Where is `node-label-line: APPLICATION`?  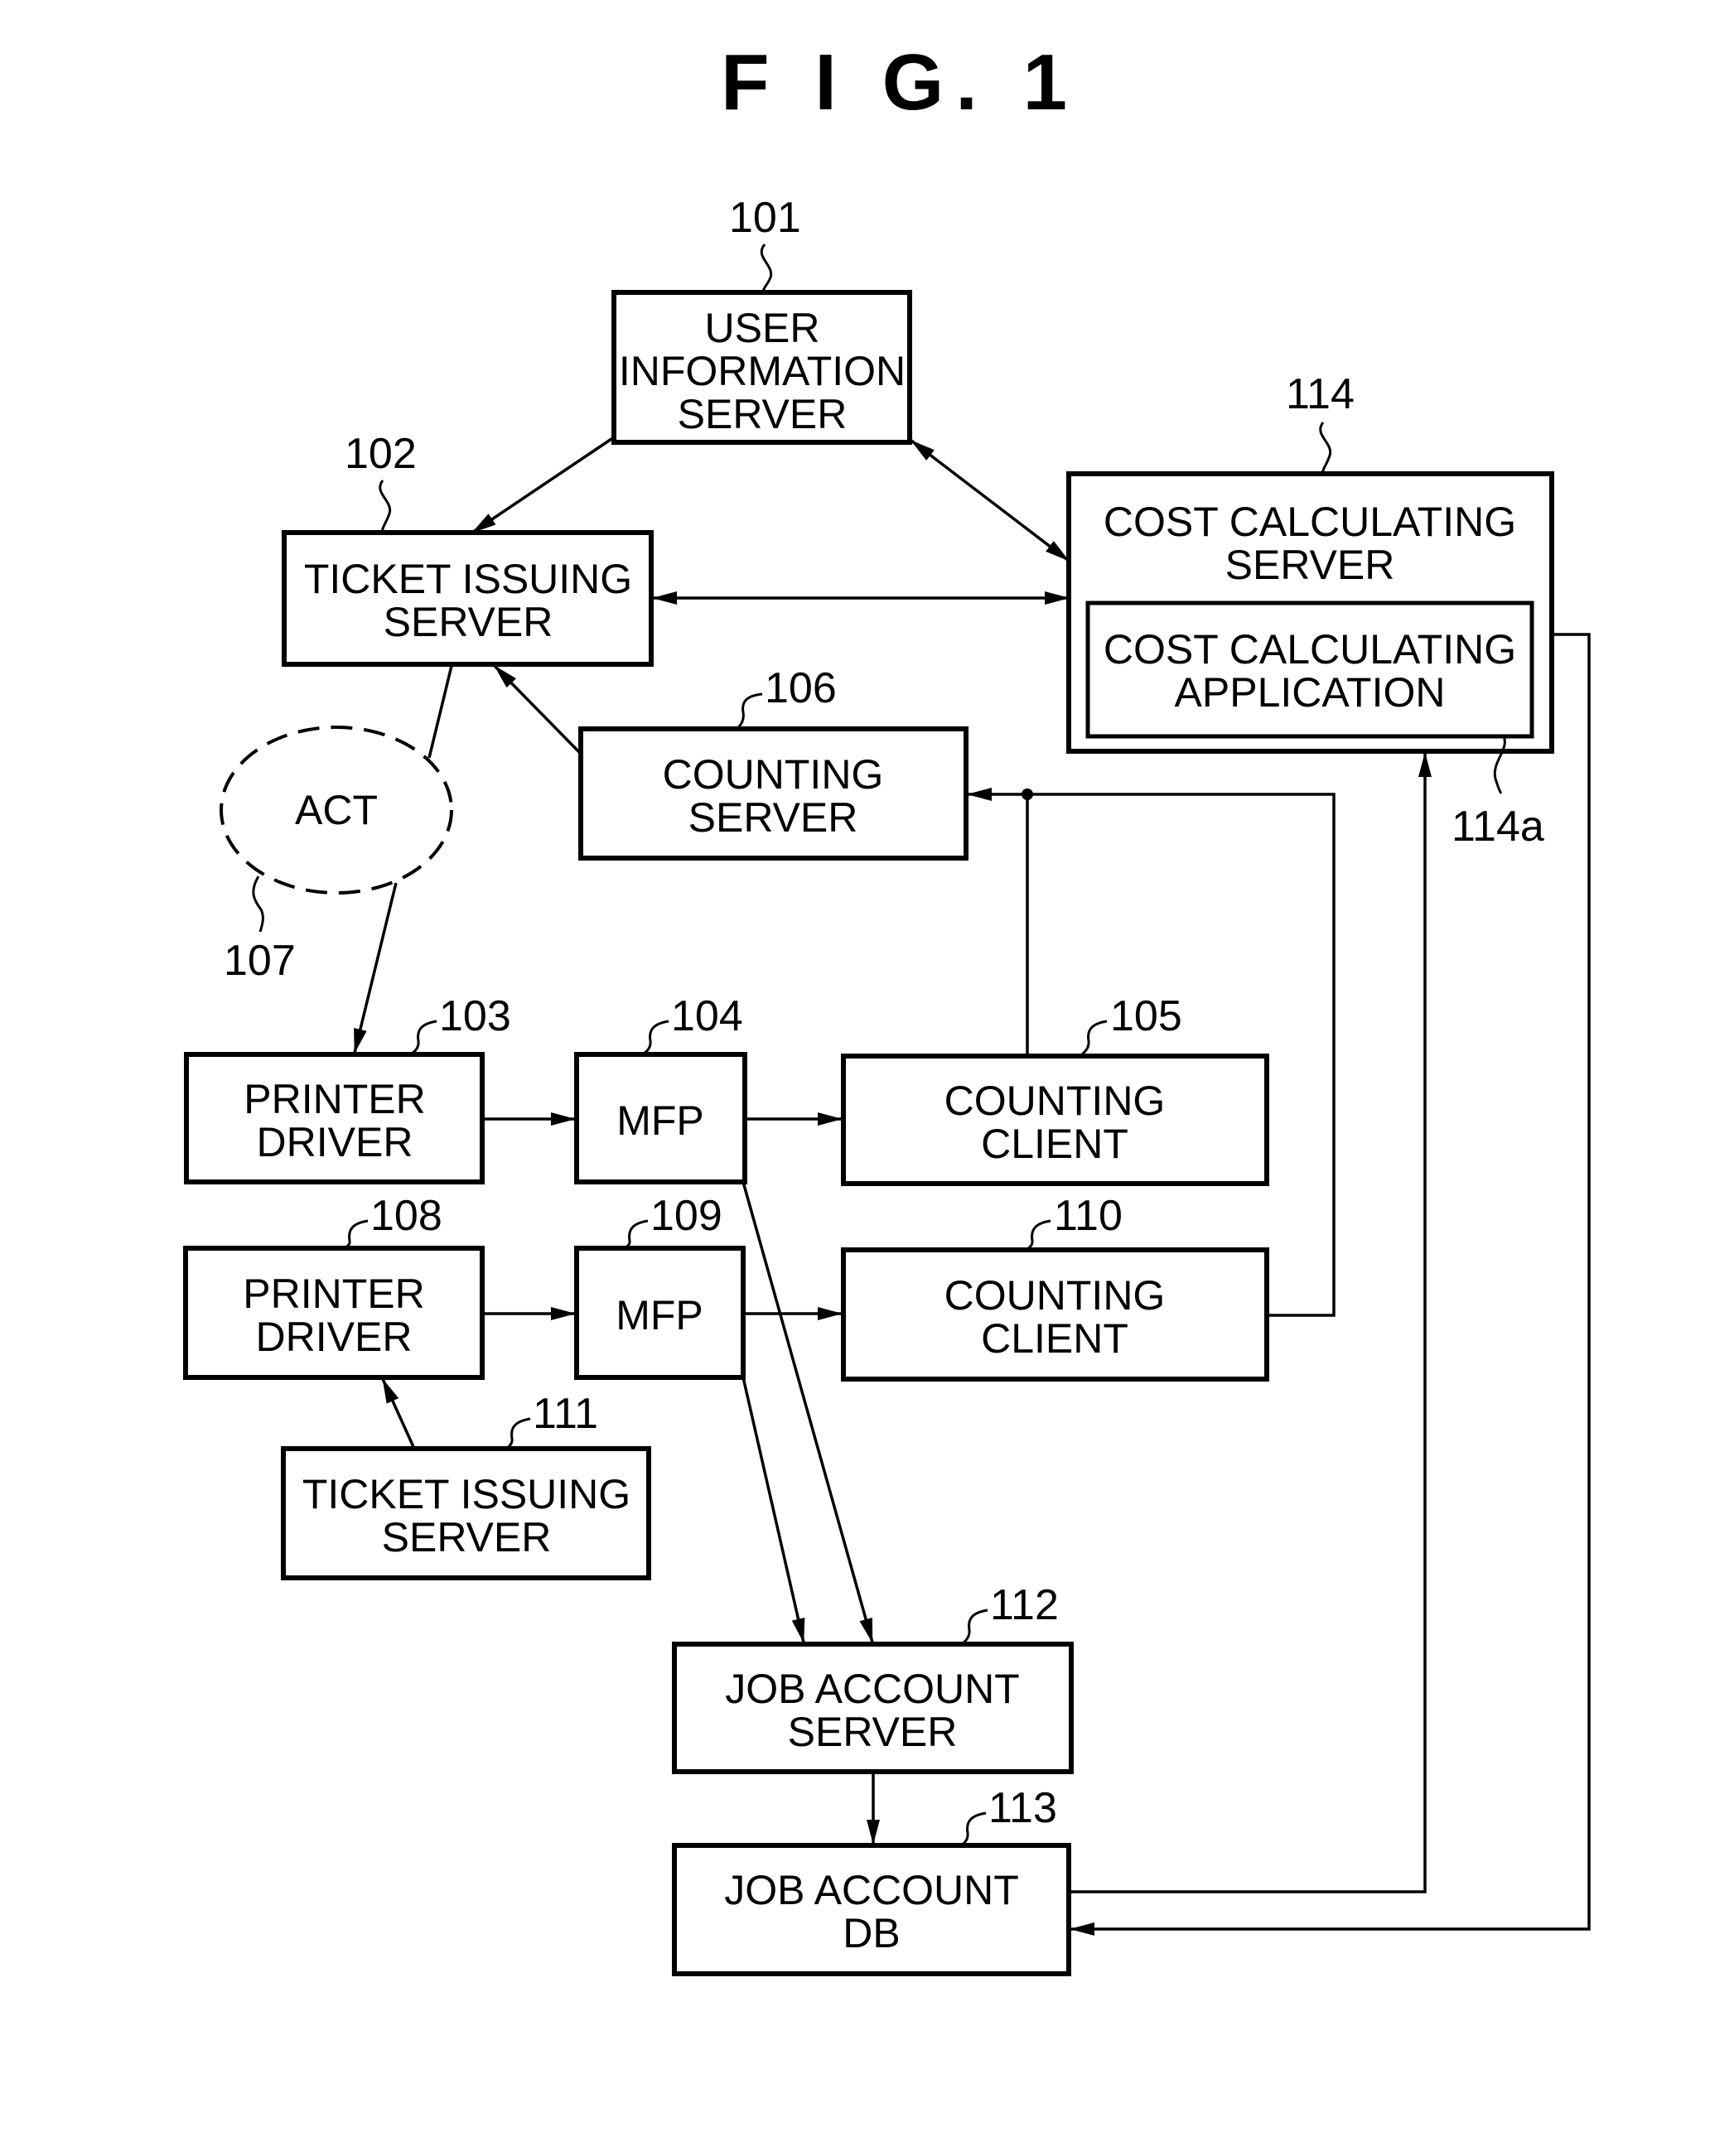 node-label-line: APPLICATION is located at coordinates (1310, 693).